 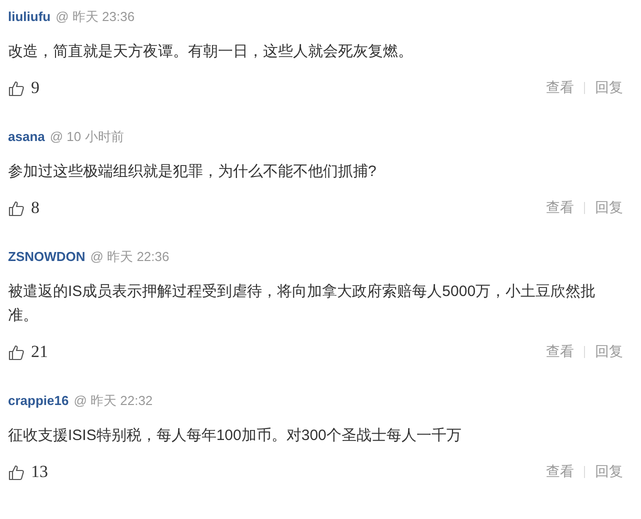 What do you see at coordinates (87, 137) in the screenshot?
I see `comment-time: @ 10 小时前` at bounding box center [87, 137].